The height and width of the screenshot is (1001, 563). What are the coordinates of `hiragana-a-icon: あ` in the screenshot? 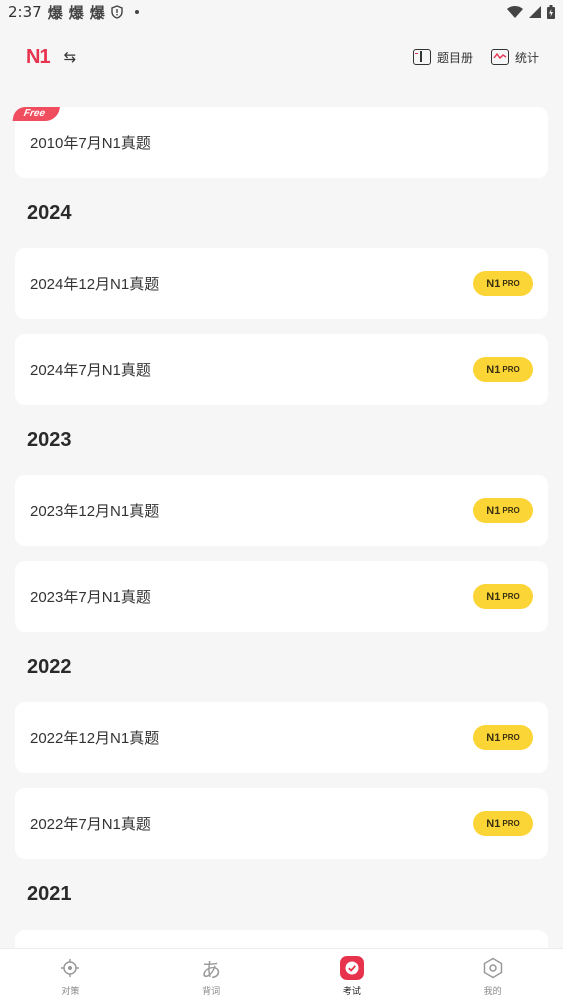 It's located at (211, 969).